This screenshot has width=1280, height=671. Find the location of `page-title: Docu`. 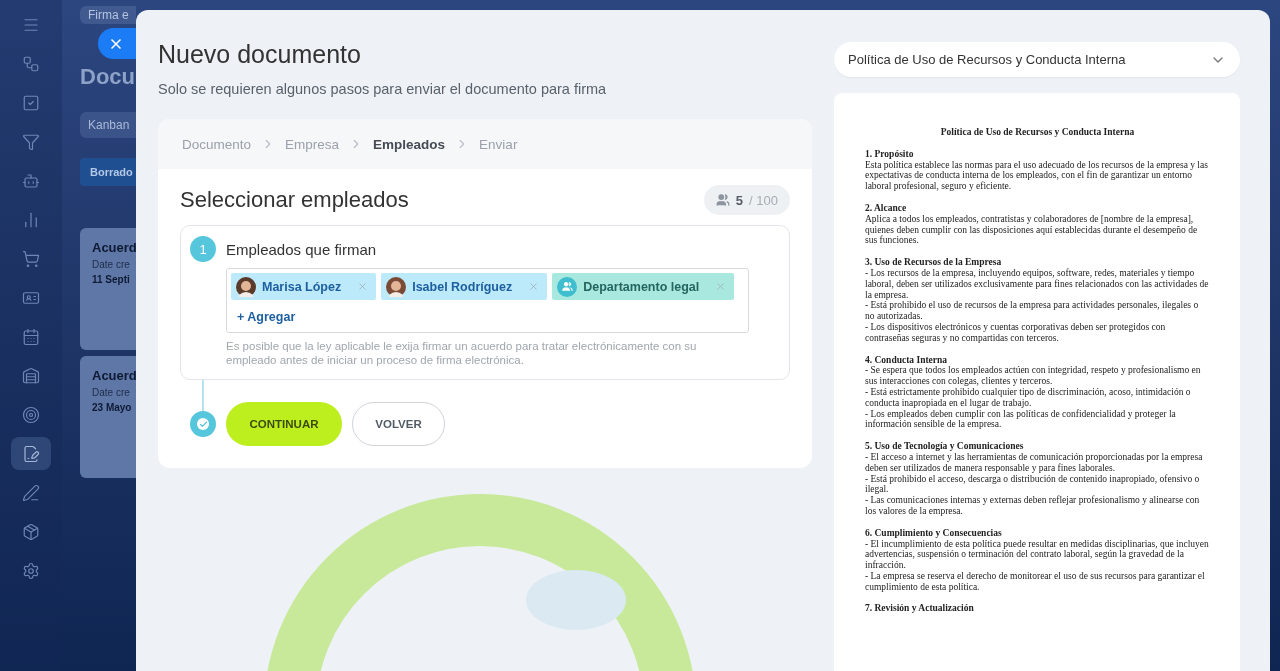

page-title: Docu is located at coordinates (108, 77).